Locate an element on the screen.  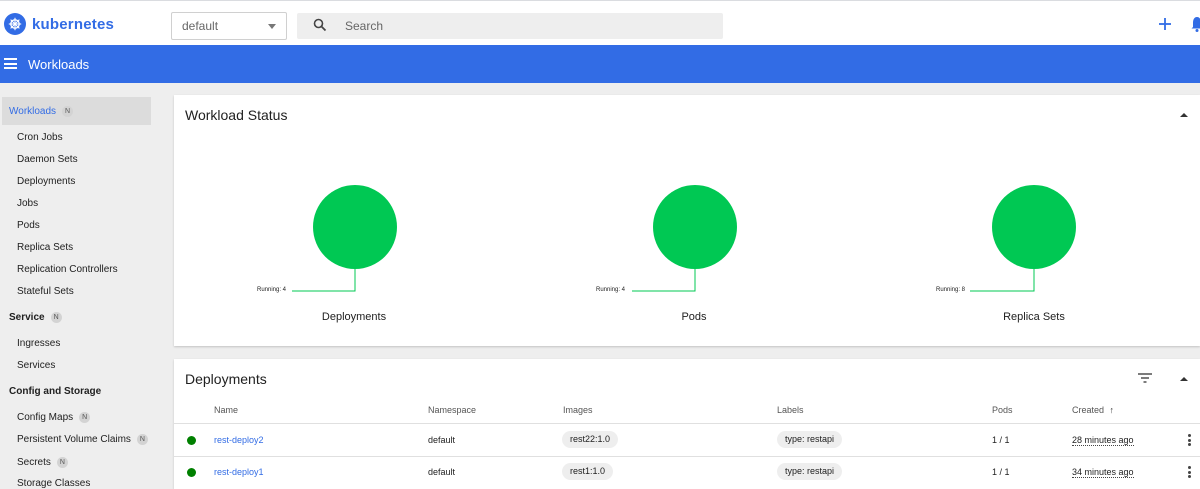
helm-wheel-icon is located at coordinates (15, 24).